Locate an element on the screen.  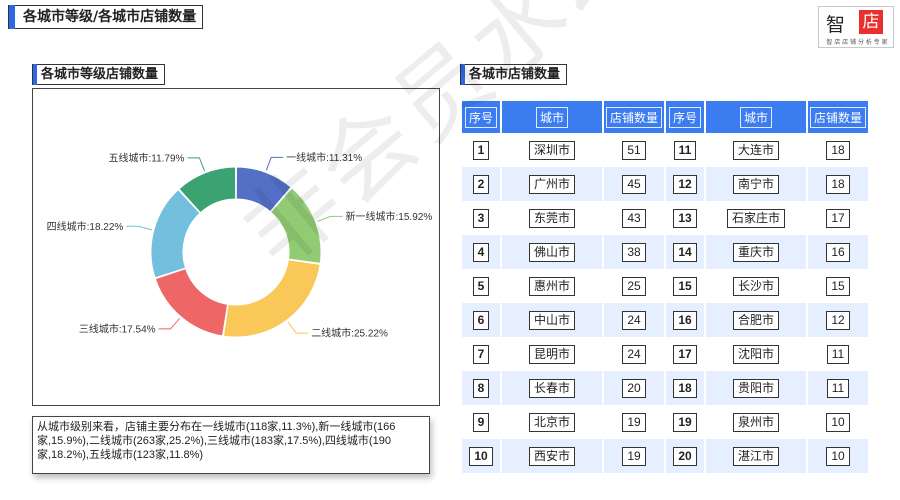
cell-rank: 1 is located at coordinates (481, 150).